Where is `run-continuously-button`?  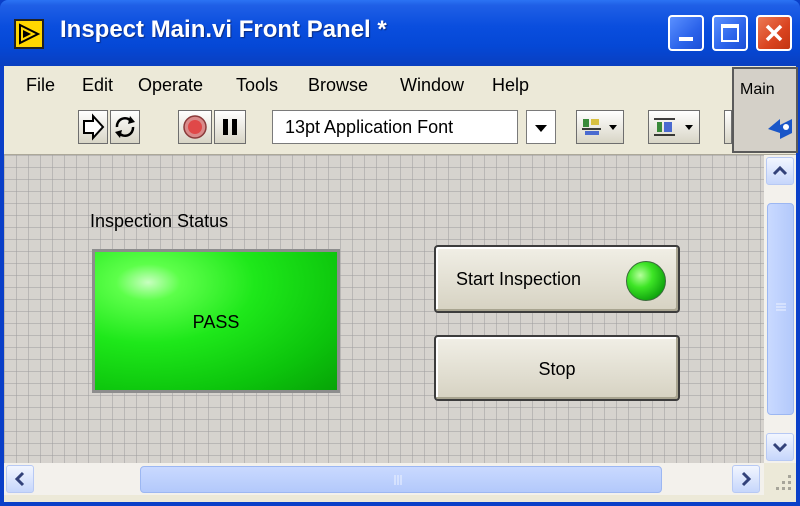 run-continuously-button is located at coordinates (125, 127).